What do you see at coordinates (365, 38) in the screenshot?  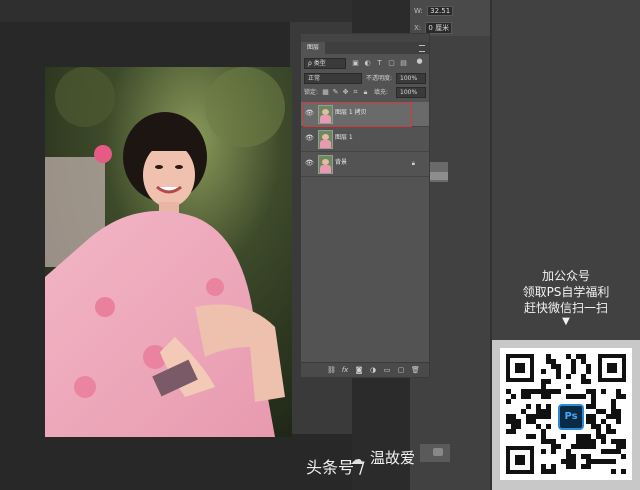 I see `panel-titlebar` at bounding box center [365, 38].